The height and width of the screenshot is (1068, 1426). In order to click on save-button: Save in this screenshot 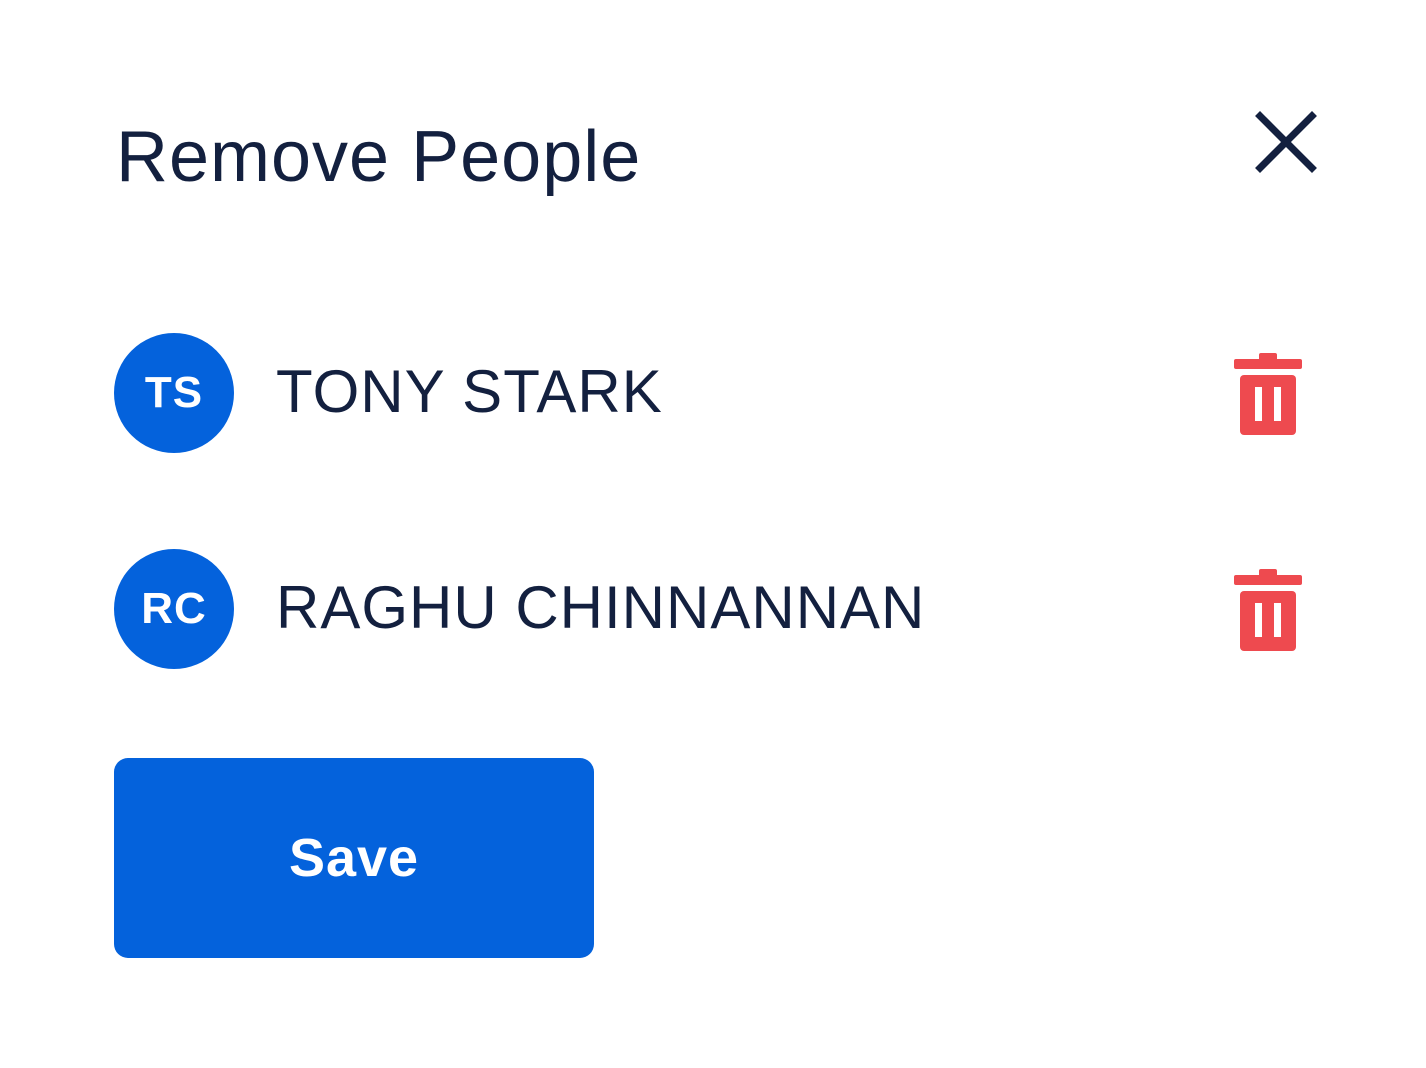, I will do `click(354, 858)`.